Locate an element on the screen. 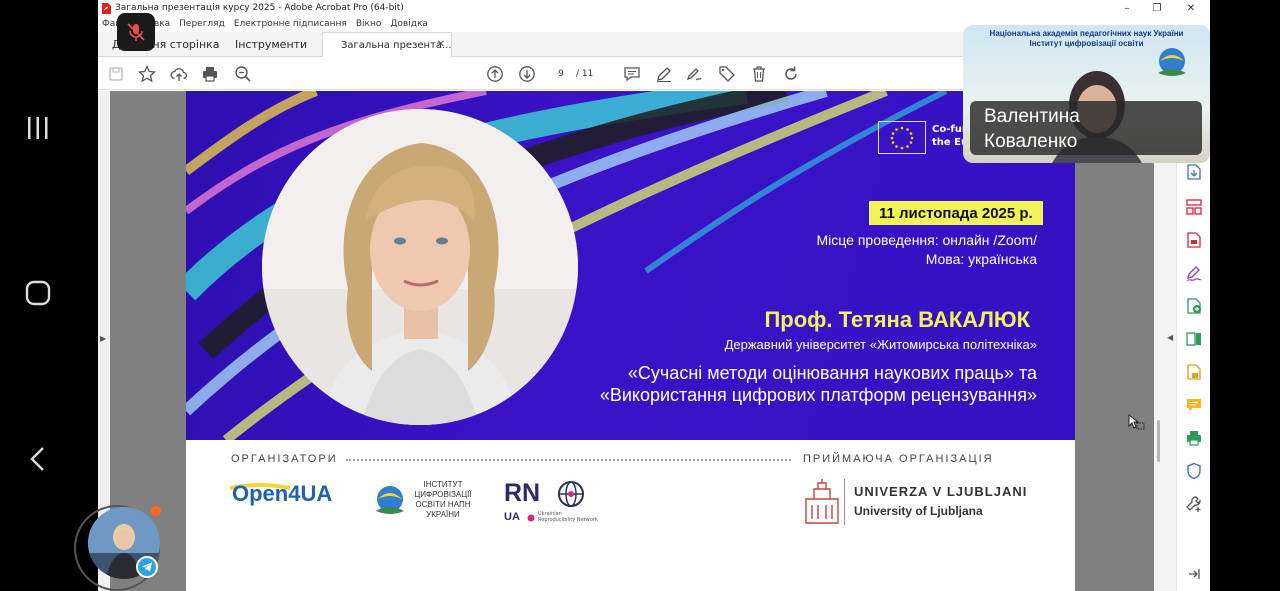 Image resolution: width=1280 pixels, height=591 pixels. protect-tool is located at coordinates (1194, 471).